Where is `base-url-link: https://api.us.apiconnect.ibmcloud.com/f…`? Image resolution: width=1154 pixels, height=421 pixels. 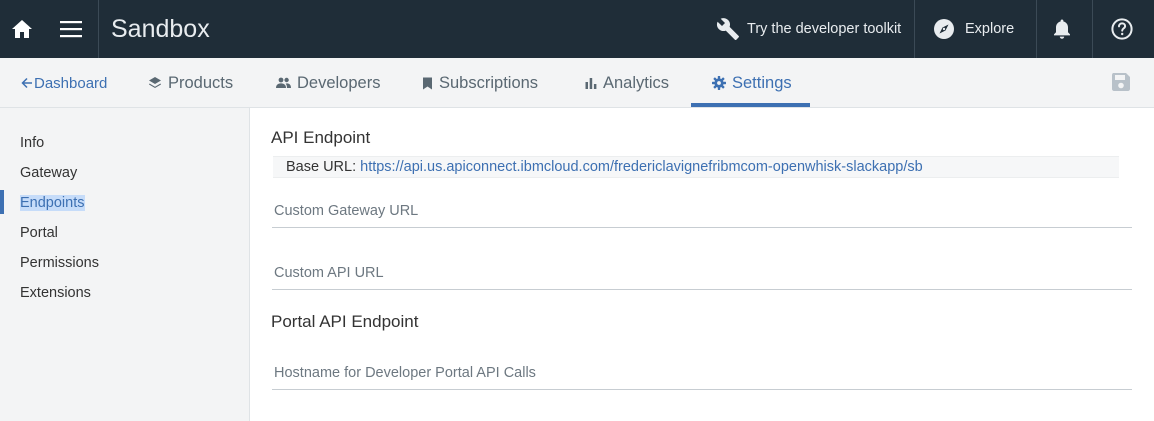
base-url-link: https://api.us.apiconnect.ibmcloud.com/f… is located at coordinates (641, 167).